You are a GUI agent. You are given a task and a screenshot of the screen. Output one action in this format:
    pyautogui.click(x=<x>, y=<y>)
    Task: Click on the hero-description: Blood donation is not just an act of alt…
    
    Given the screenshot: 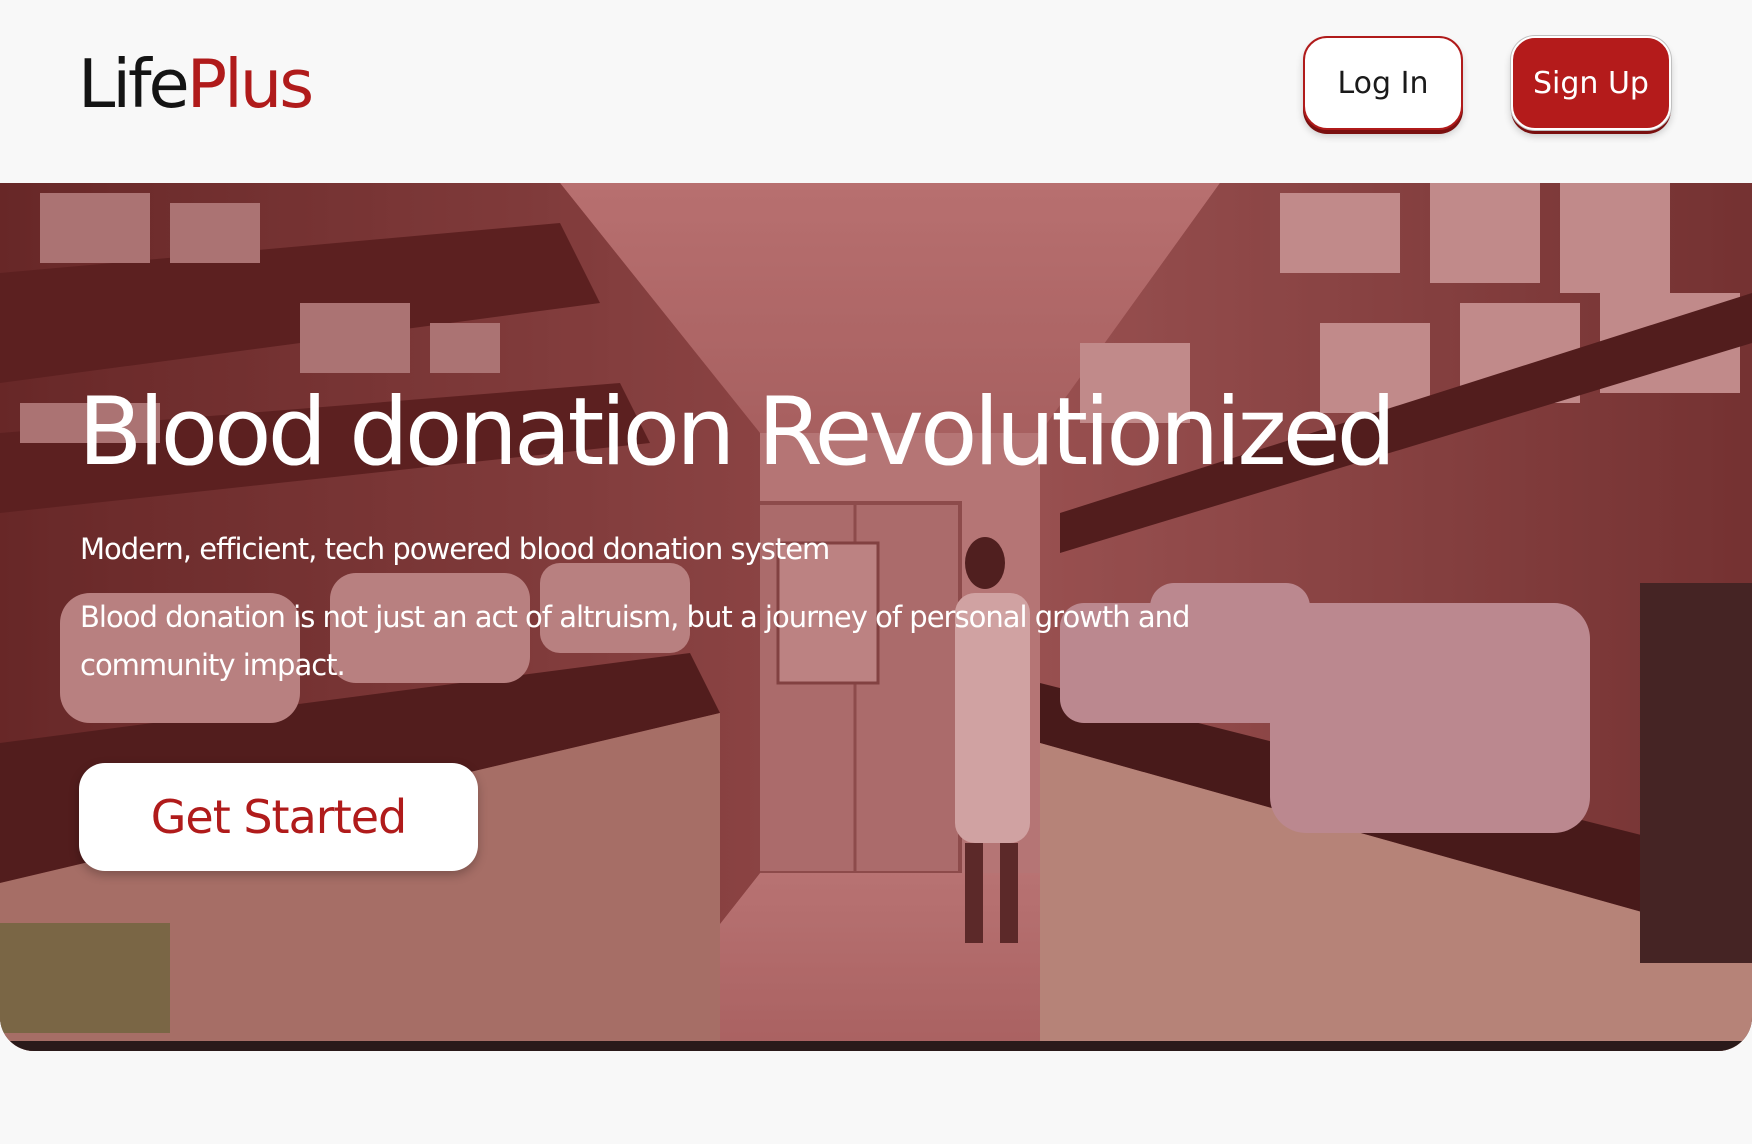 What is the action you would take?
    pyautogui.click(x=635, y=641)
    